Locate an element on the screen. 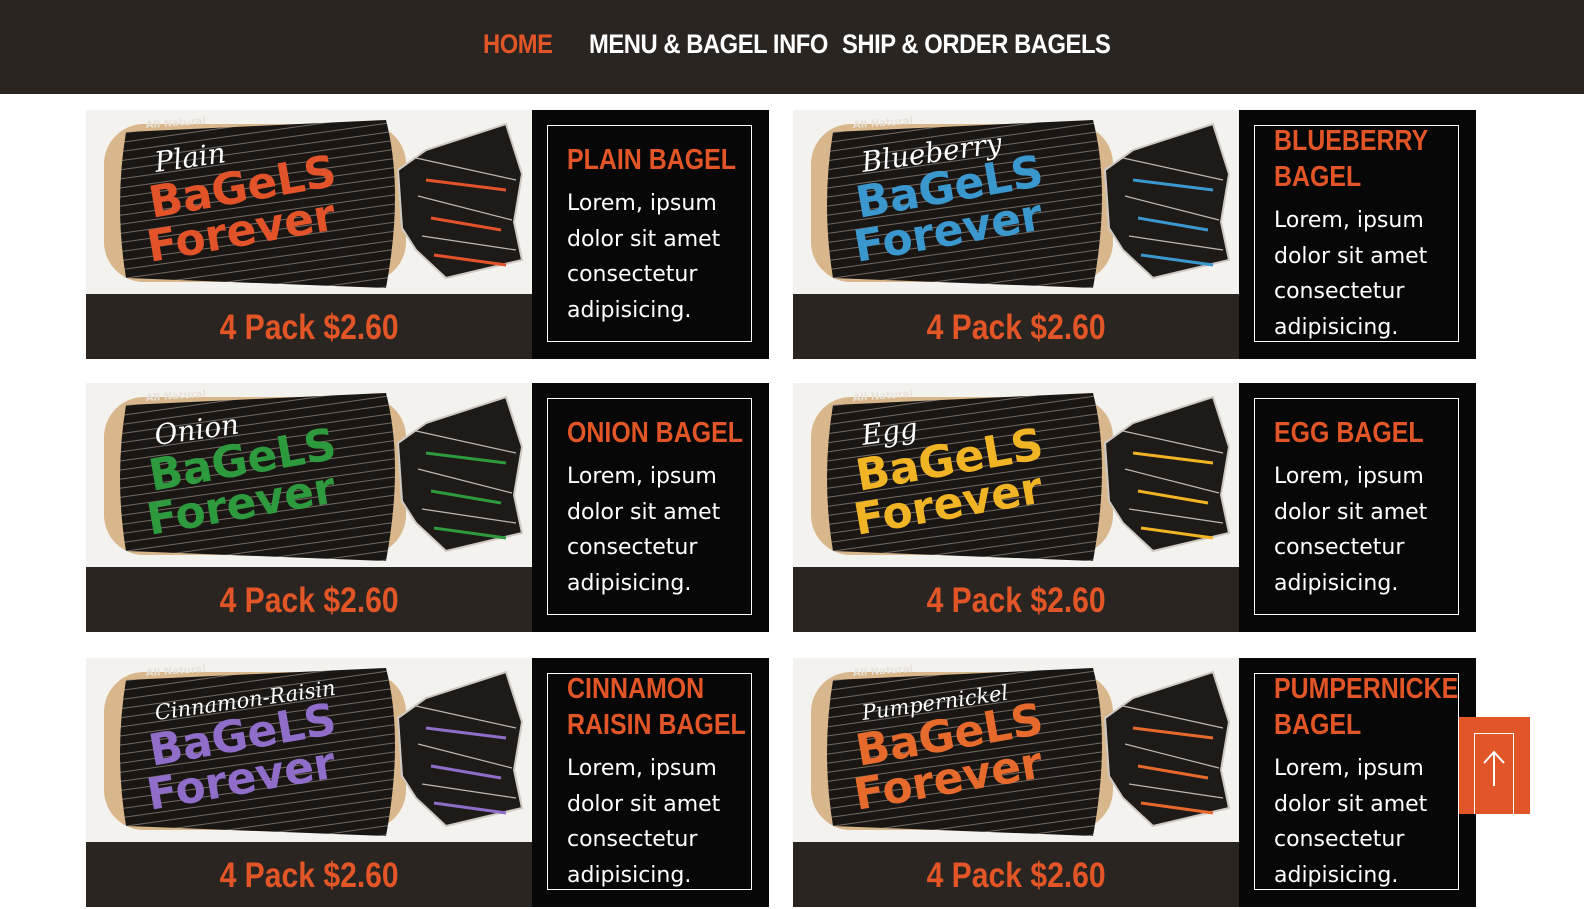  product-photo: All Natural Blueberry BaGeLS Forever is located at coordinates (1016, 202).